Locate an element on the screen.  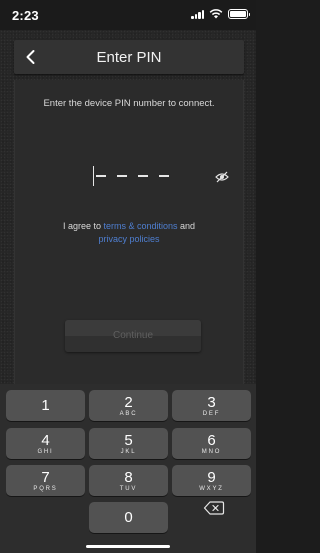
wifi-icon is located at coordinates (216, 14).